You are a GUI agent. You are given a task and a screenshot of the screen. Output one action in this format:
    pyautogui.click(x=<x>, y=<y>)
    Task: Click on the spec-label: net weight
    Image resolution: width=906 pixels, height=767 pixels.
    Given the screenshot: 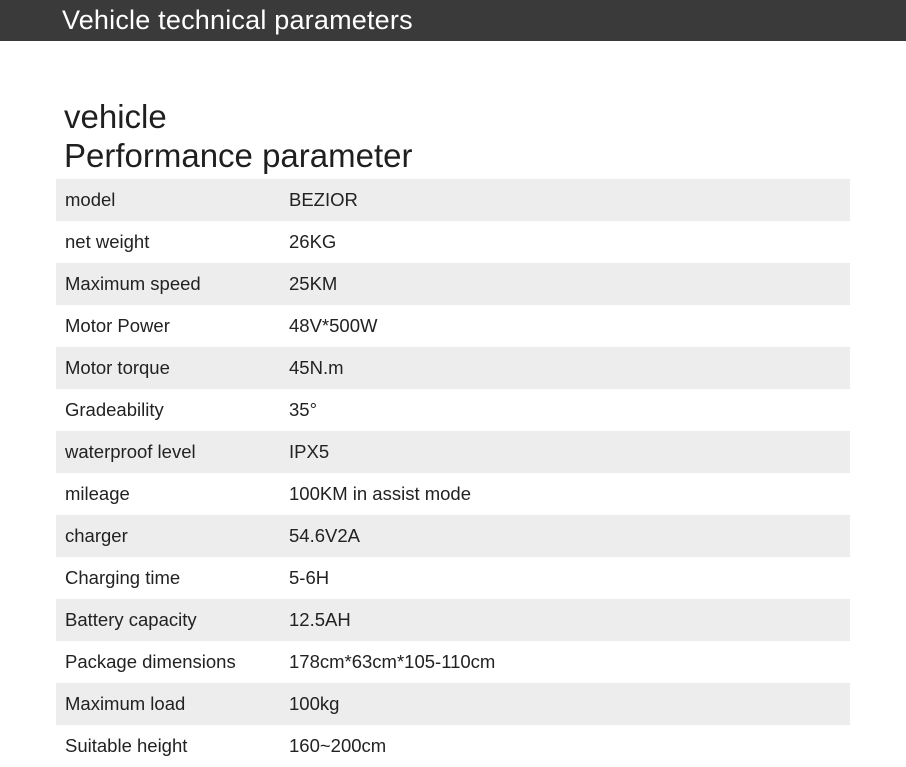 What is the action you would take?
    pyautogui.click(x=107, y=241)
    